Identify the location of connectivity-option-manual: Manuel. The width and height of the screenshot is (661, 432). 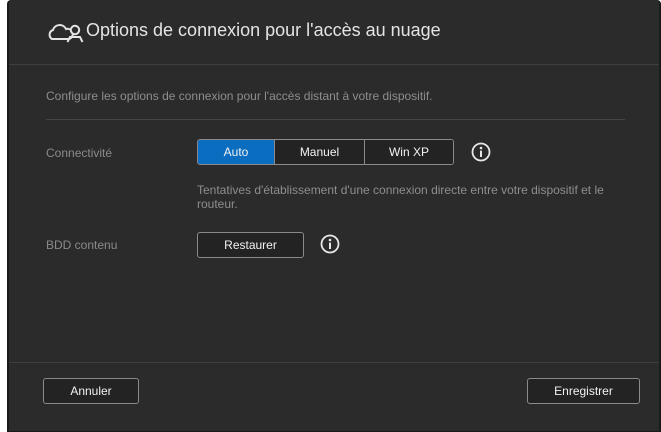
(319, 152).